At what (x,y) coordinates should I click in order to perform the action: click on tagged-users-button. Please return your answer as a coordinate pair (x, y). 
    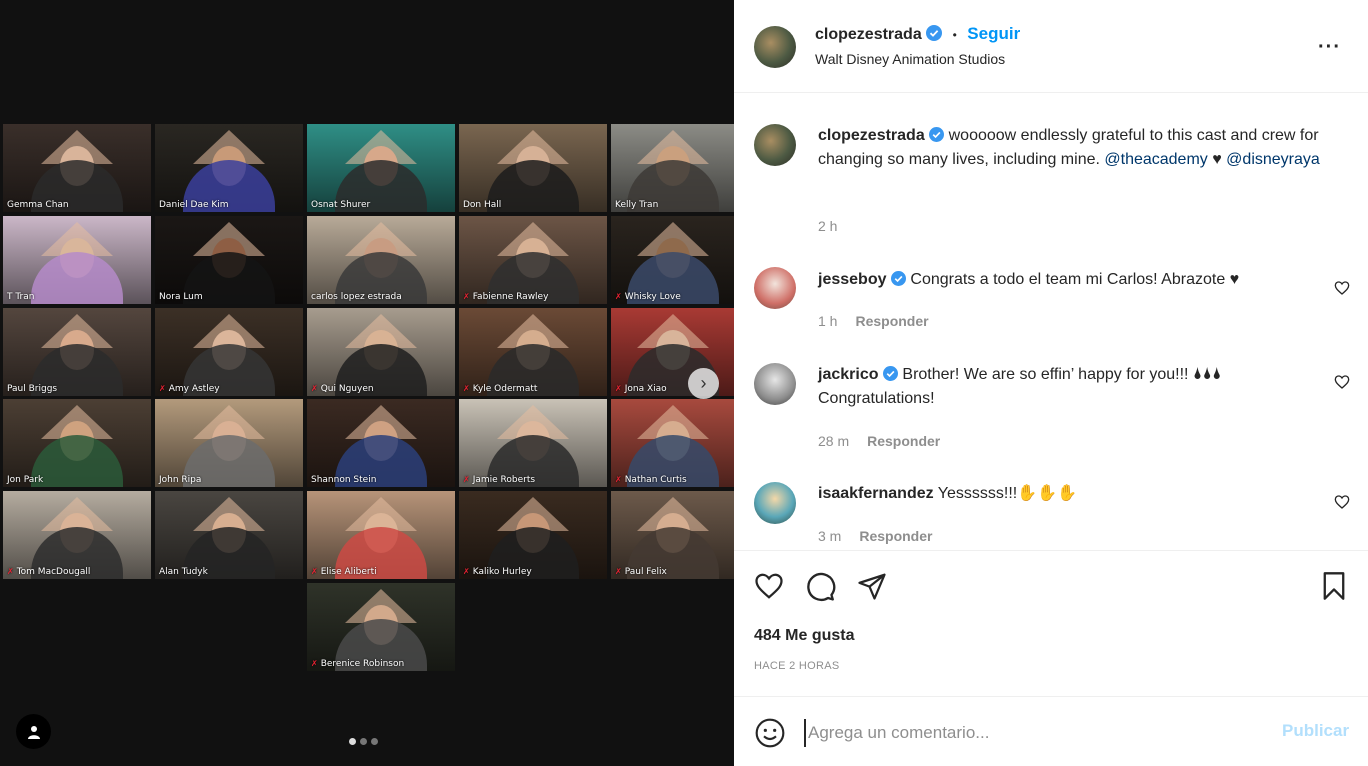
    Looking at the image, I should click on (33, 731).